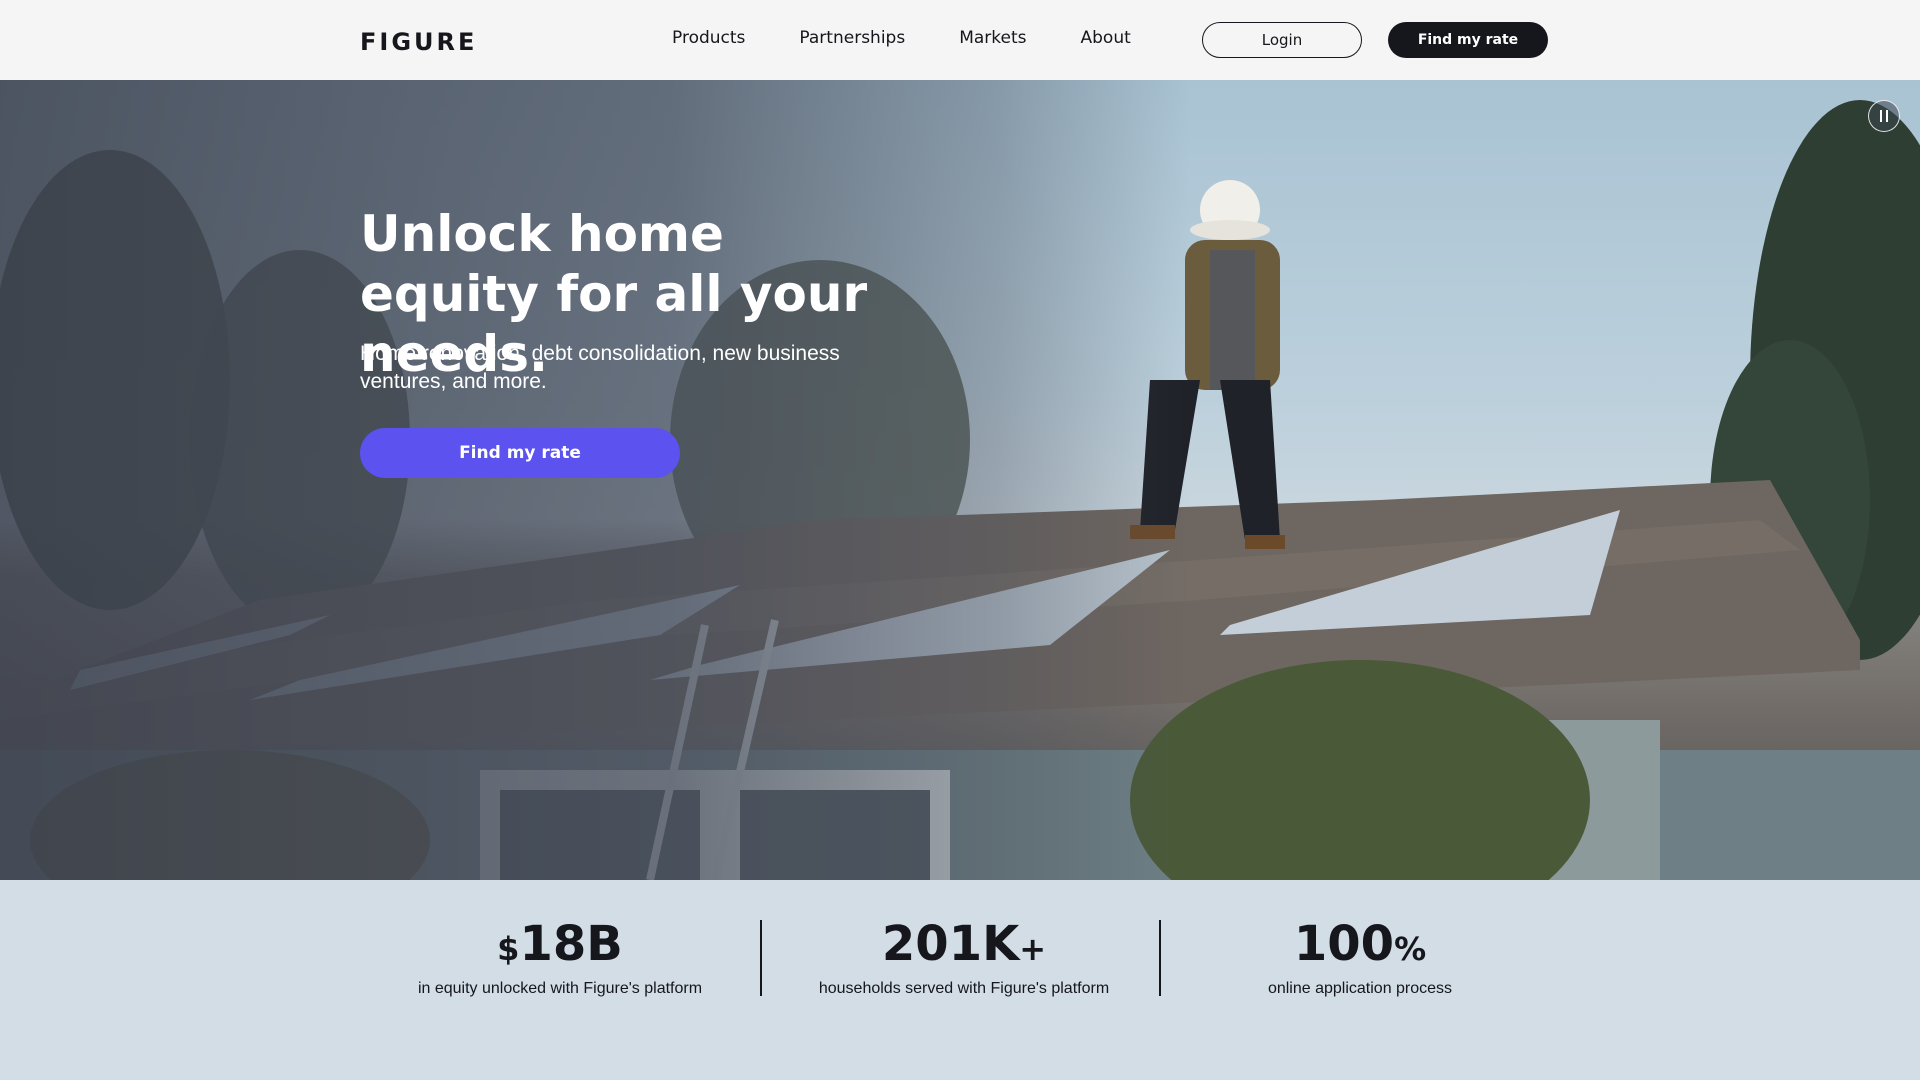  What do you see at coordinates (520, 453) in the screenshot?
I see `hero-find-rate-button: Find my rate` at bounding box center [520, 453].